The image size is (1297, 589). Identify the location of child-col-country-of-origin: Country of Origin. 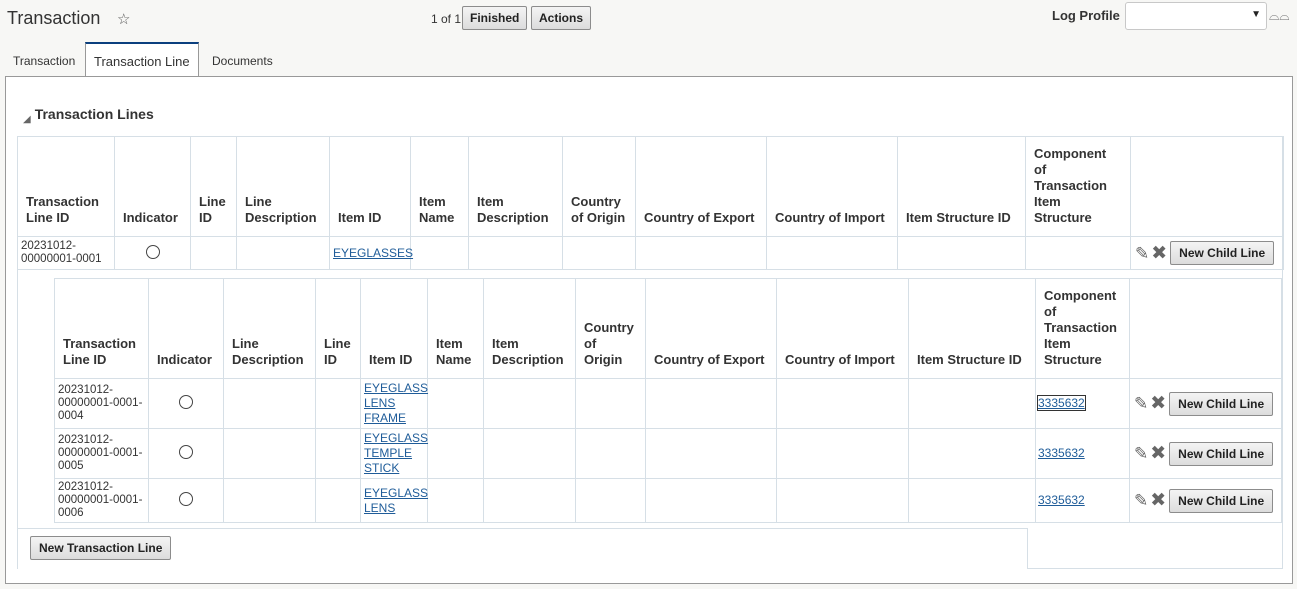
(610, 328).